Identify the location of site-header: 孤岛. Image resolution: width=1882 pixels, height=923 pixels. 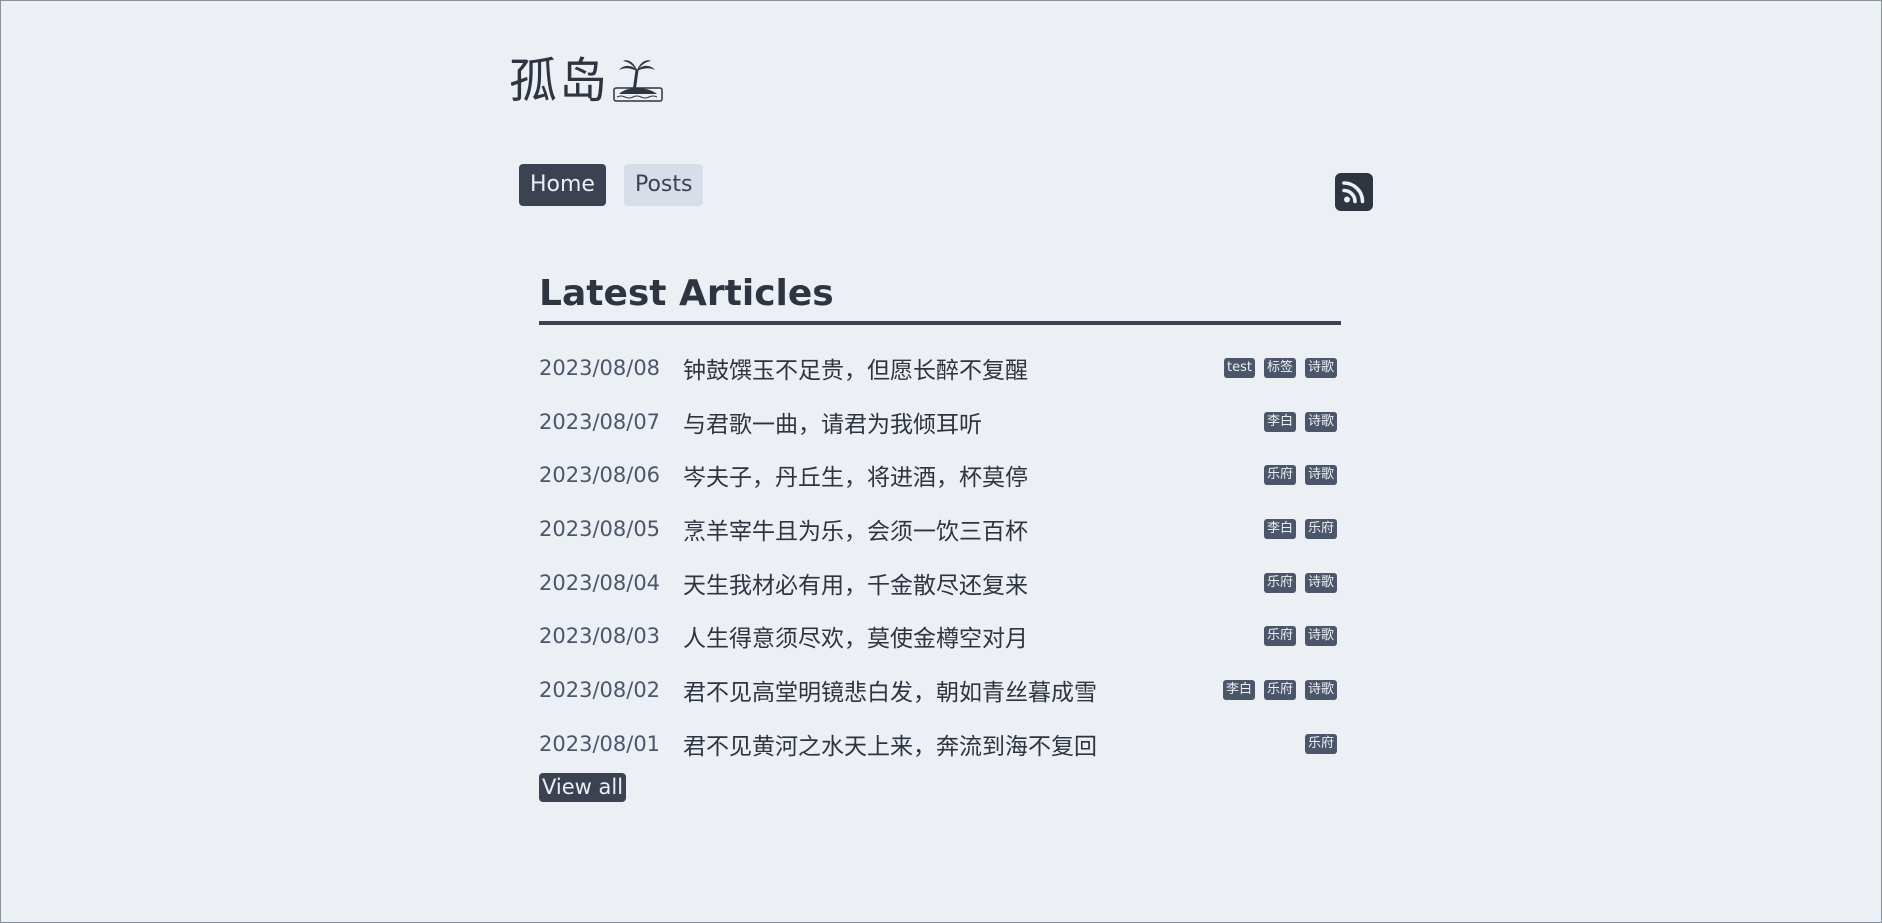
(586, 81).